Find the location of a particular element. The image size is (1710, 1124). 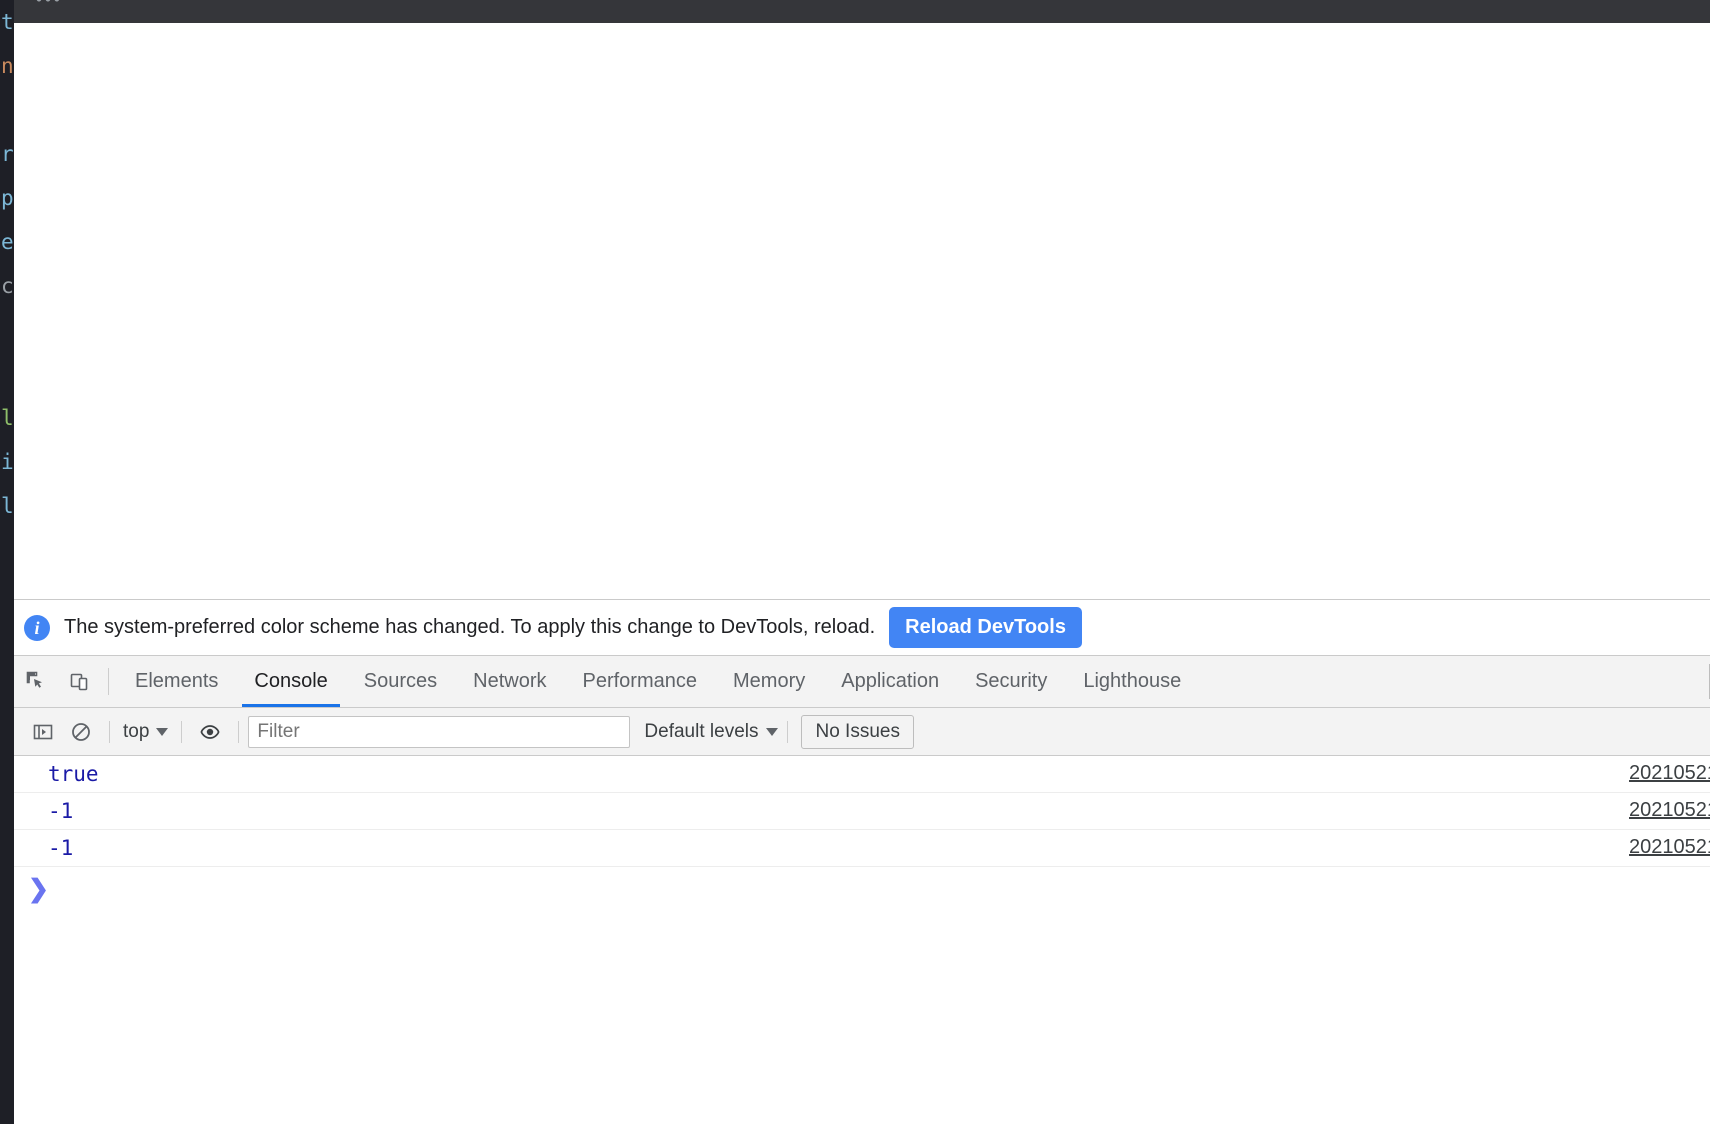

tab-network: Network is located at coordinates (509, 681).